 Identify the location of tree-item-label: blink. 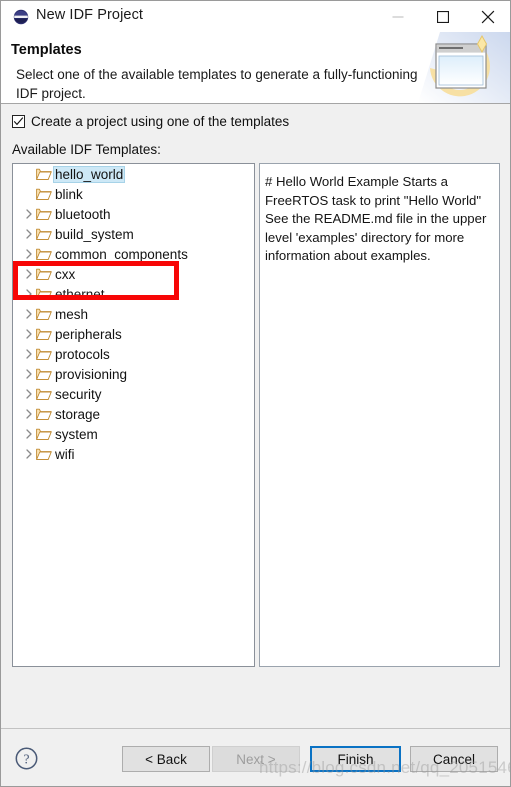
(69, 194).